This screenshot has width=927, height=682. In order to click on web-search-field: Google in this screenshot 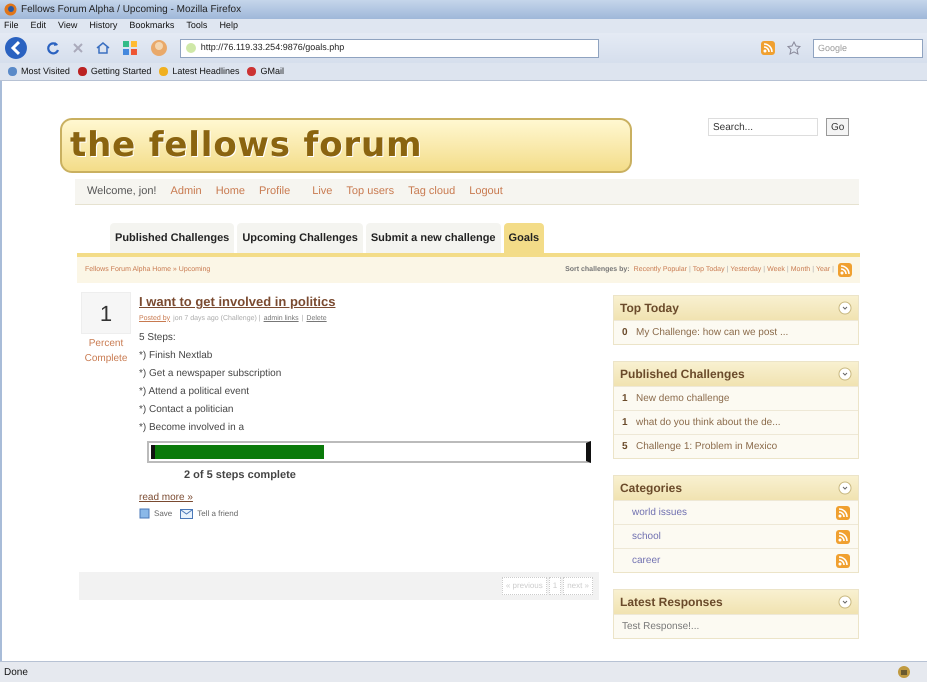, I will do `click(867, 48)`.